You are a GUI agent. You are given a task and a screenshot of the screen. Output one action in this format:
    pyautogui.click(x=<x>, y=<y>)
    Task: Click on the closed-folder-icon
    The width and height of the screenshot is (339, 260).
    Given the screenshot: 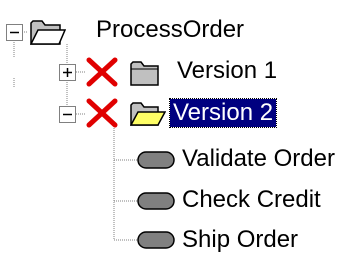 What is the action you would take?
    pyautogui.click(x=144, y=73)
    